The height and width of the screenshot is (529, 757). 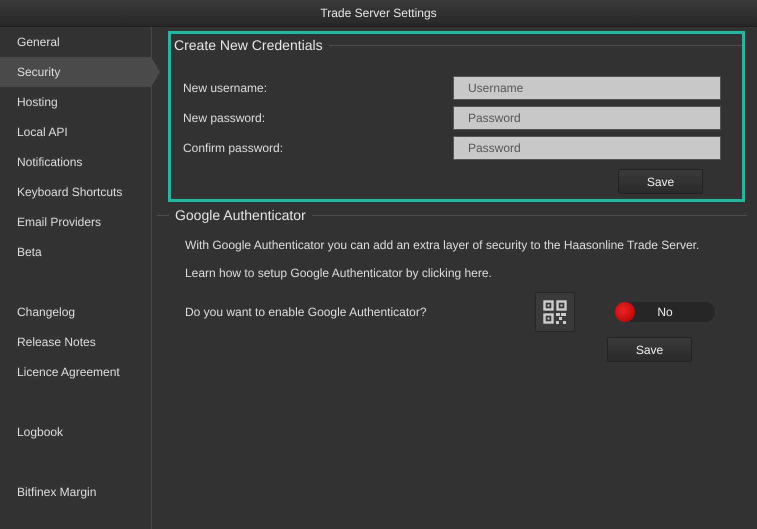 I want to click on sidebar-item: Email Providers, so click(x=75, y=222).